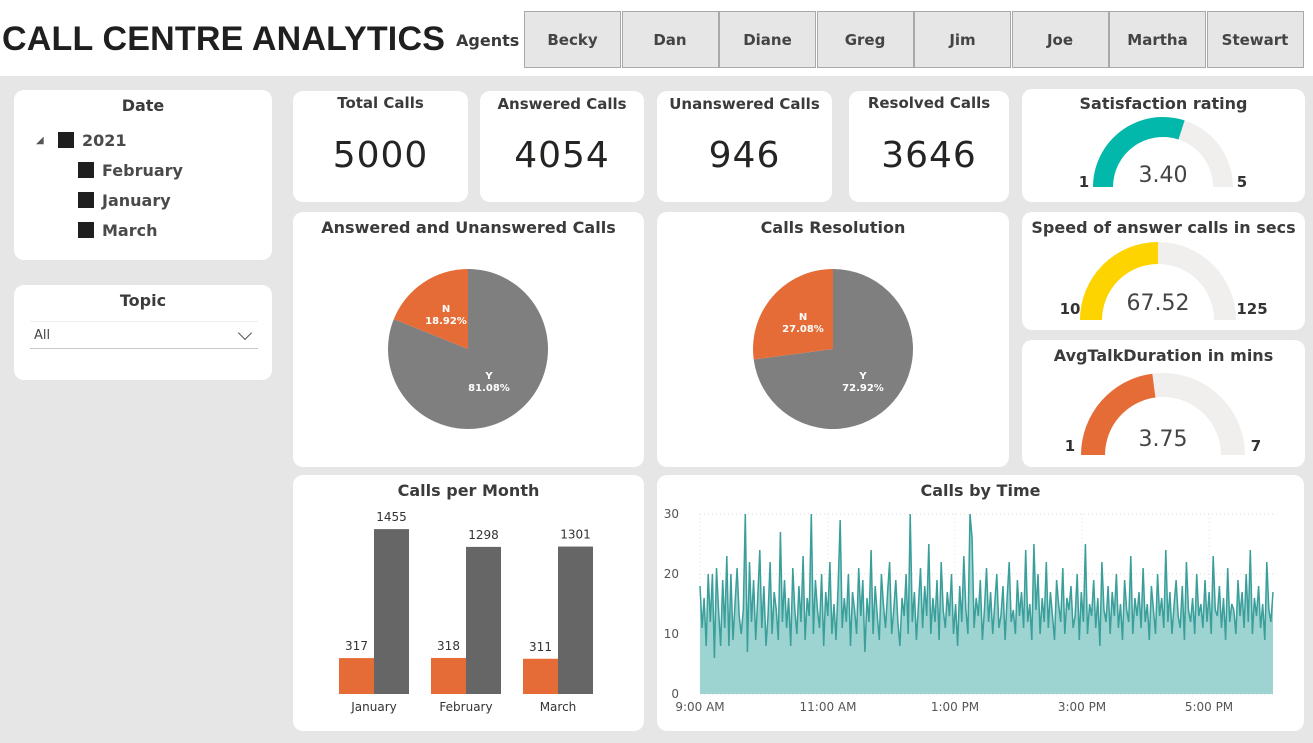 Image resolution: width=1313 pixels, height=743 pixels. I want to click on date-slicer: Date ◢ 2021 February January March, so click(143, 175).